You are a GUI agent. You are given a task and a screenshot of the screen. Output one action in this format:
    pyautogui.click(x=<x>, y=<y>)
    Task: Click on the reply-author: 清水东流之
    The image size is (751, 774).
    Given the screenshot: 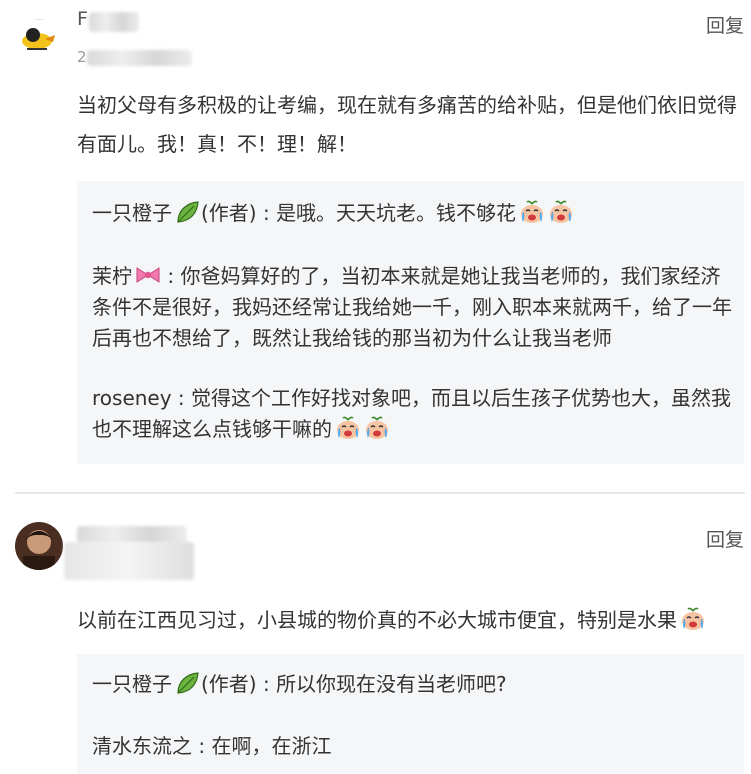 What is the action you would take?
    pyautogui.click(x=142, y=746)
    